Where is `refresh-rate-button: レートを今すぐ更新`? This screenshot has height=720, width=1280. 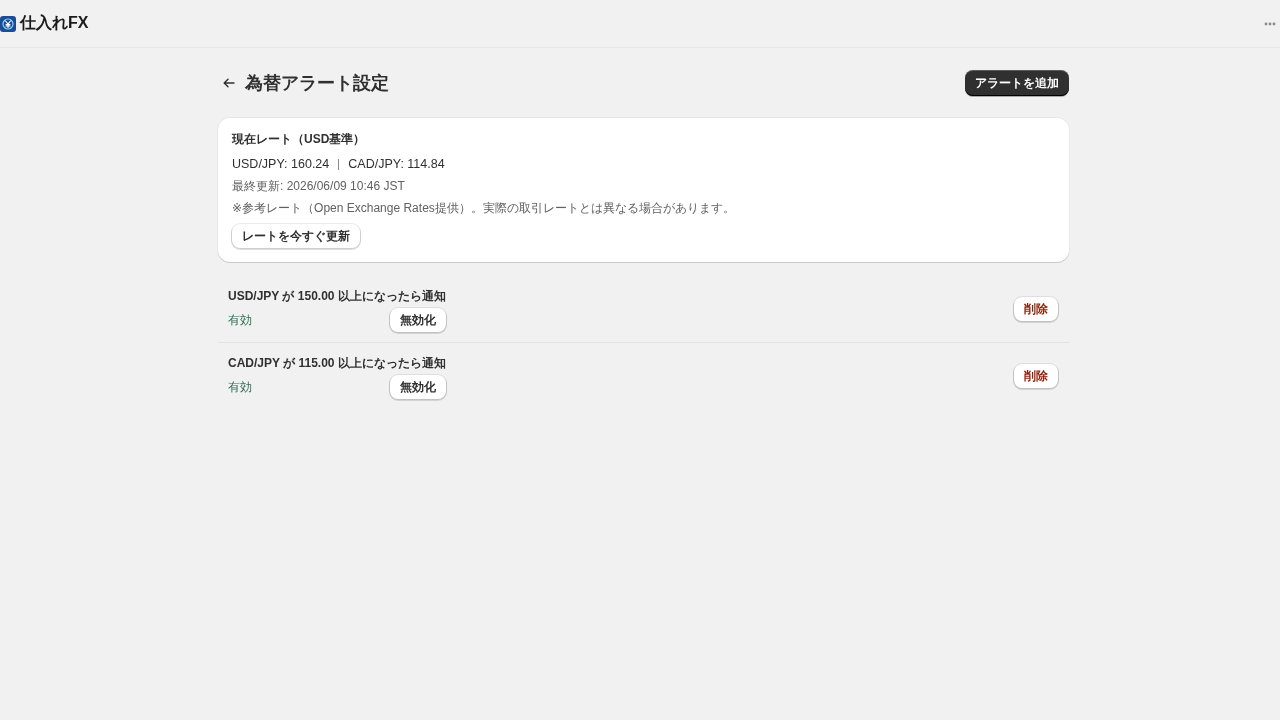 refresh-rate-button: レートを今すぐ更新 is located at coordinates (296, 236).